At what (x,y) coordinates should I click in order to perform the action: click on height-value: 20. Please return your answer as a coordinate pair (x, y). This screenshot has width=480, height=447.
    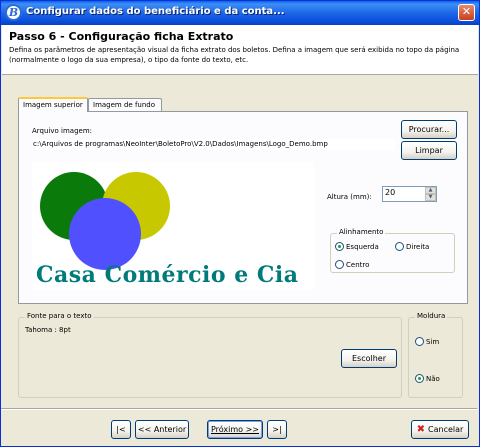
    Looking at the image, I should click on (390, 192).